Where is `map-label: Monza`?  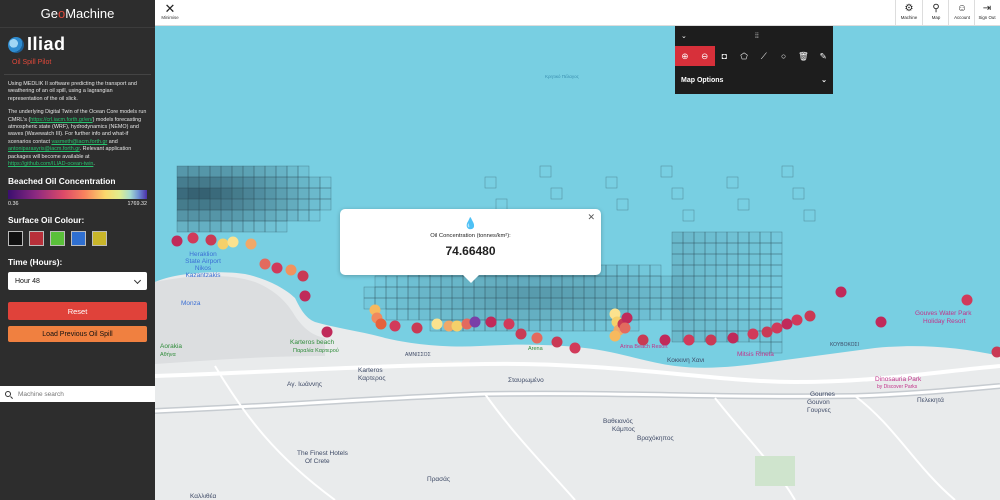
map-label: Monza is located at coordinates (191, 303).